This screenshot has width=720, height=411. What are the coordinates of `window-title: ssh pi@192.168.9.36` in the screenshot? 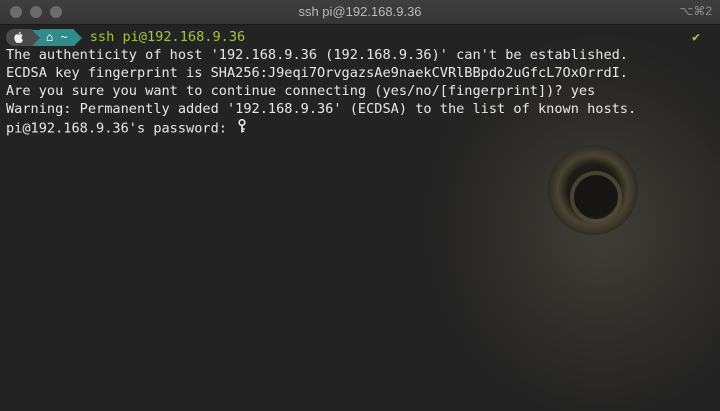 It's located at (360, 11).